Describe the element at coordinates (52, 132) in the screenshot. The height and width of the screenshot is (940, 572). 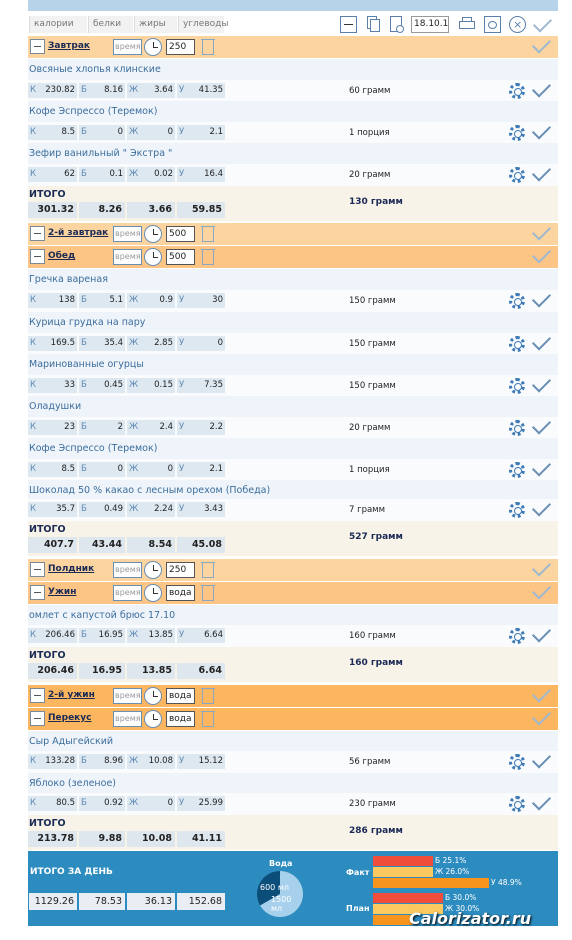
I see `cell-calories: К 8.5` at that location.